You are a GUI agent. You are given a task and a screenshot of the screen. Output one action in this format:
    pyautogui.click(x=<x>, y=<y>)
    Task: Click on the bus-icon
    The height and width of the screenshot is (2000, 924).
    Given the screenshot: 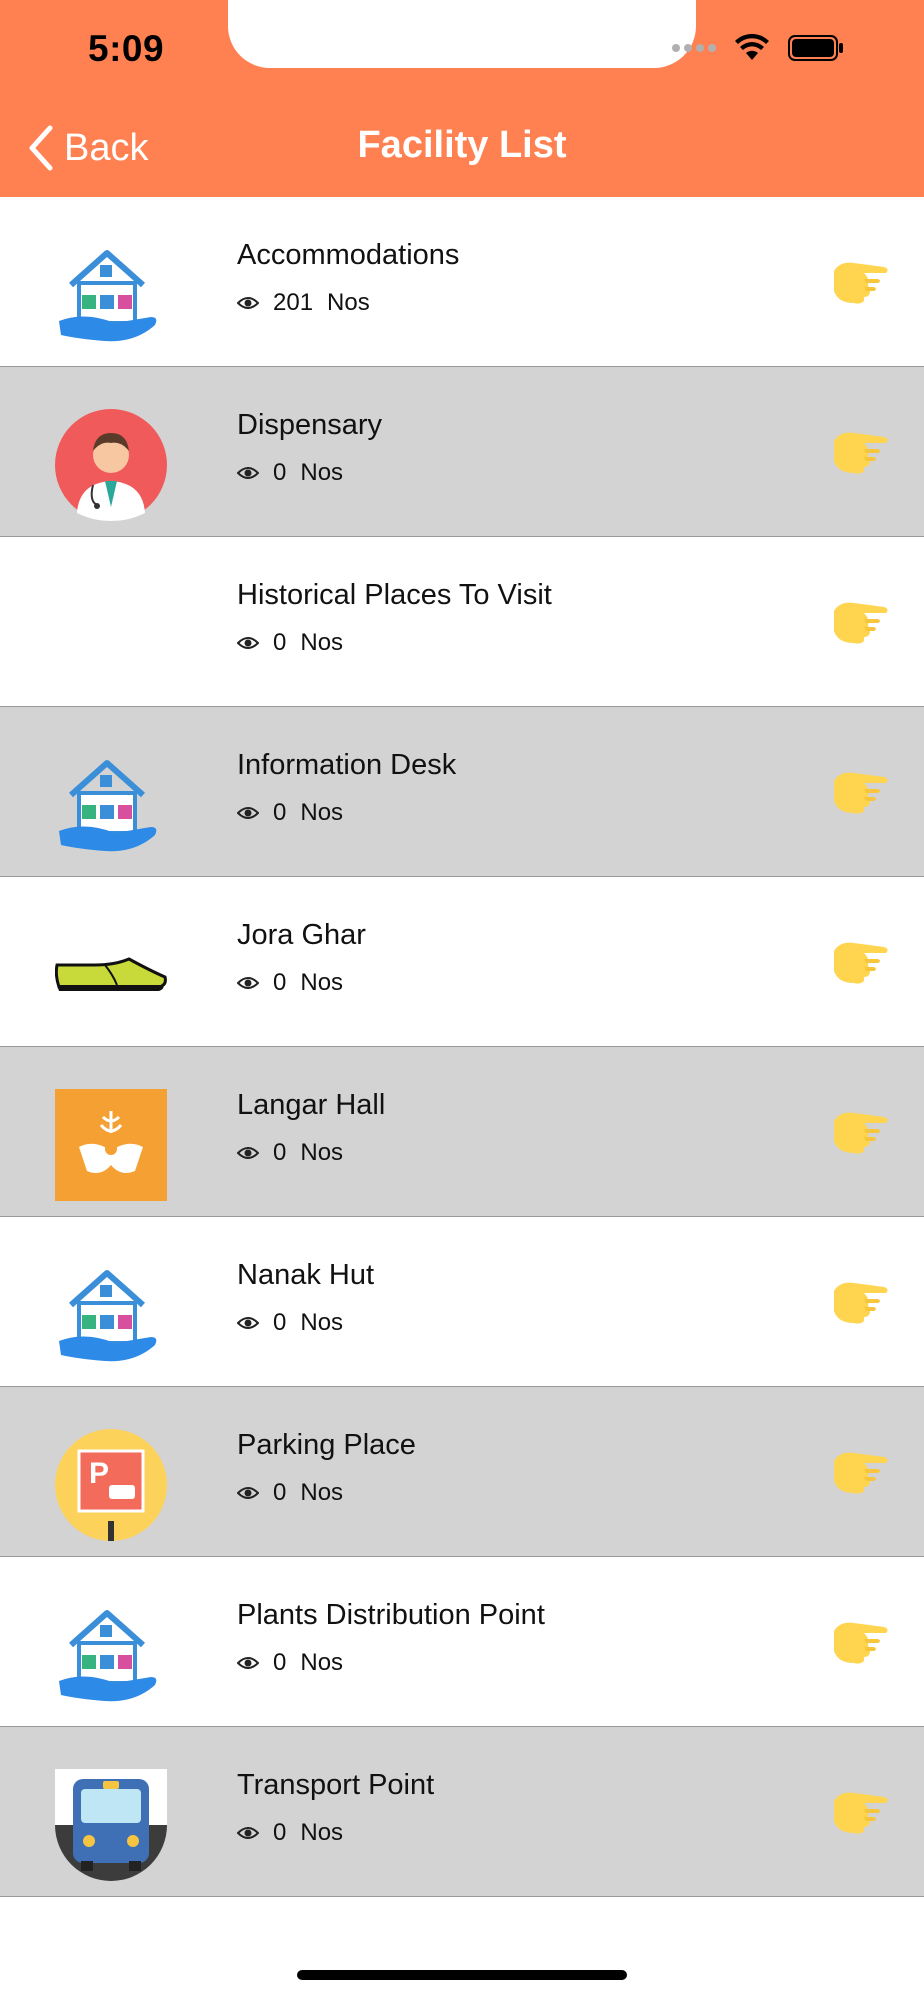 What is the action you would take?
    pyautogui.click(x=111, y=1825)
    